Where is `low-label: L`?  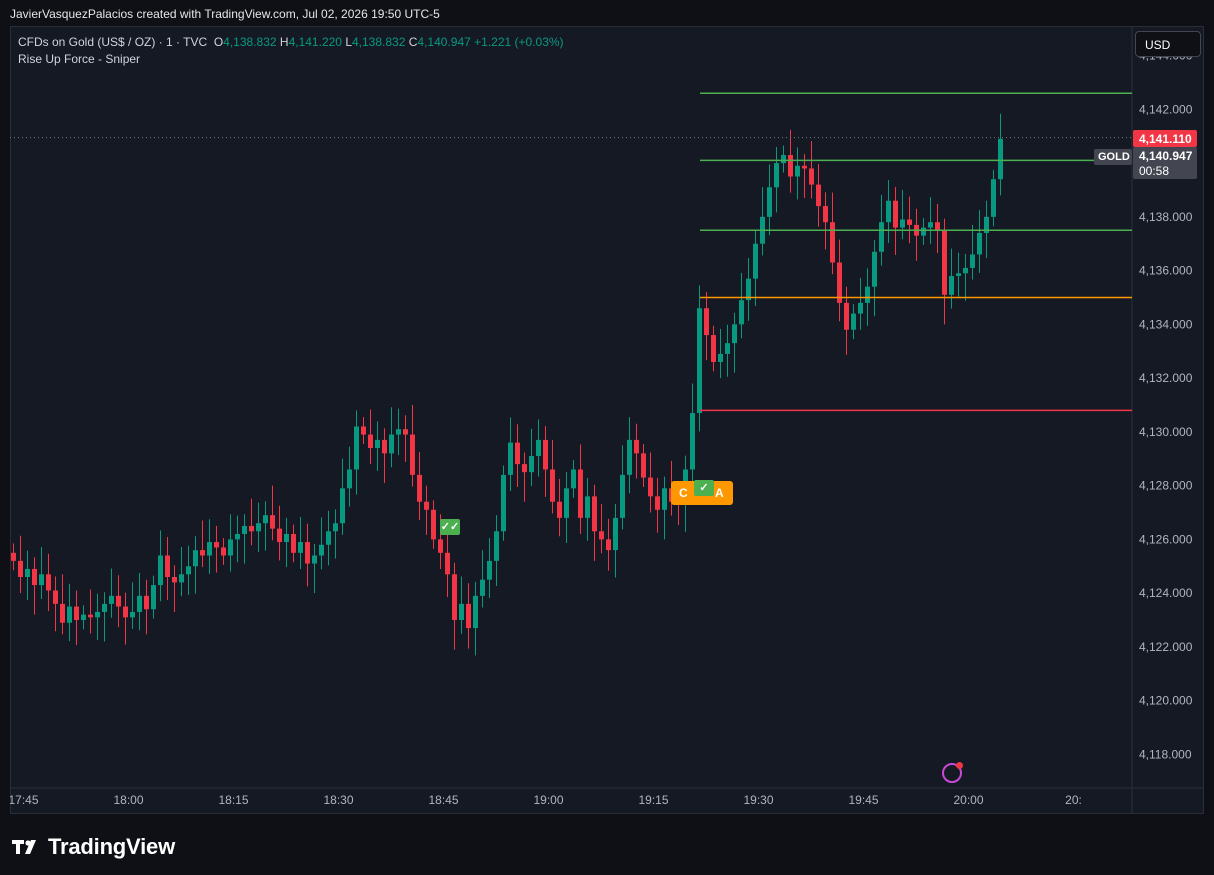 low-label: L is located at coordinates (348, 42).